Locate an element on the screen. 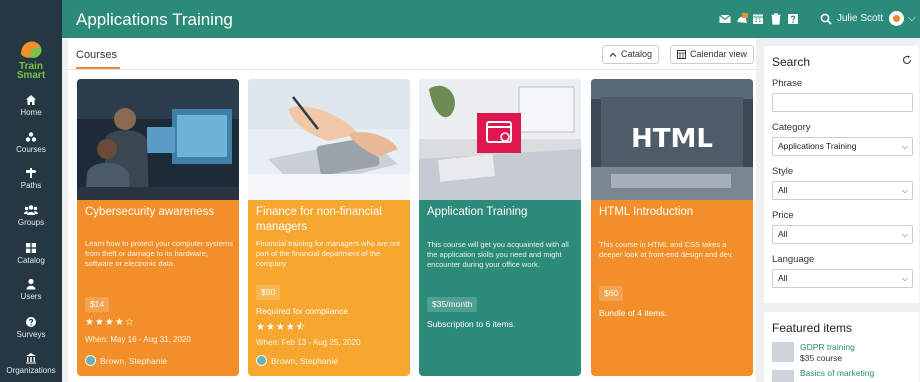  price-badge: $35/month is located at coordinates (452, 304).